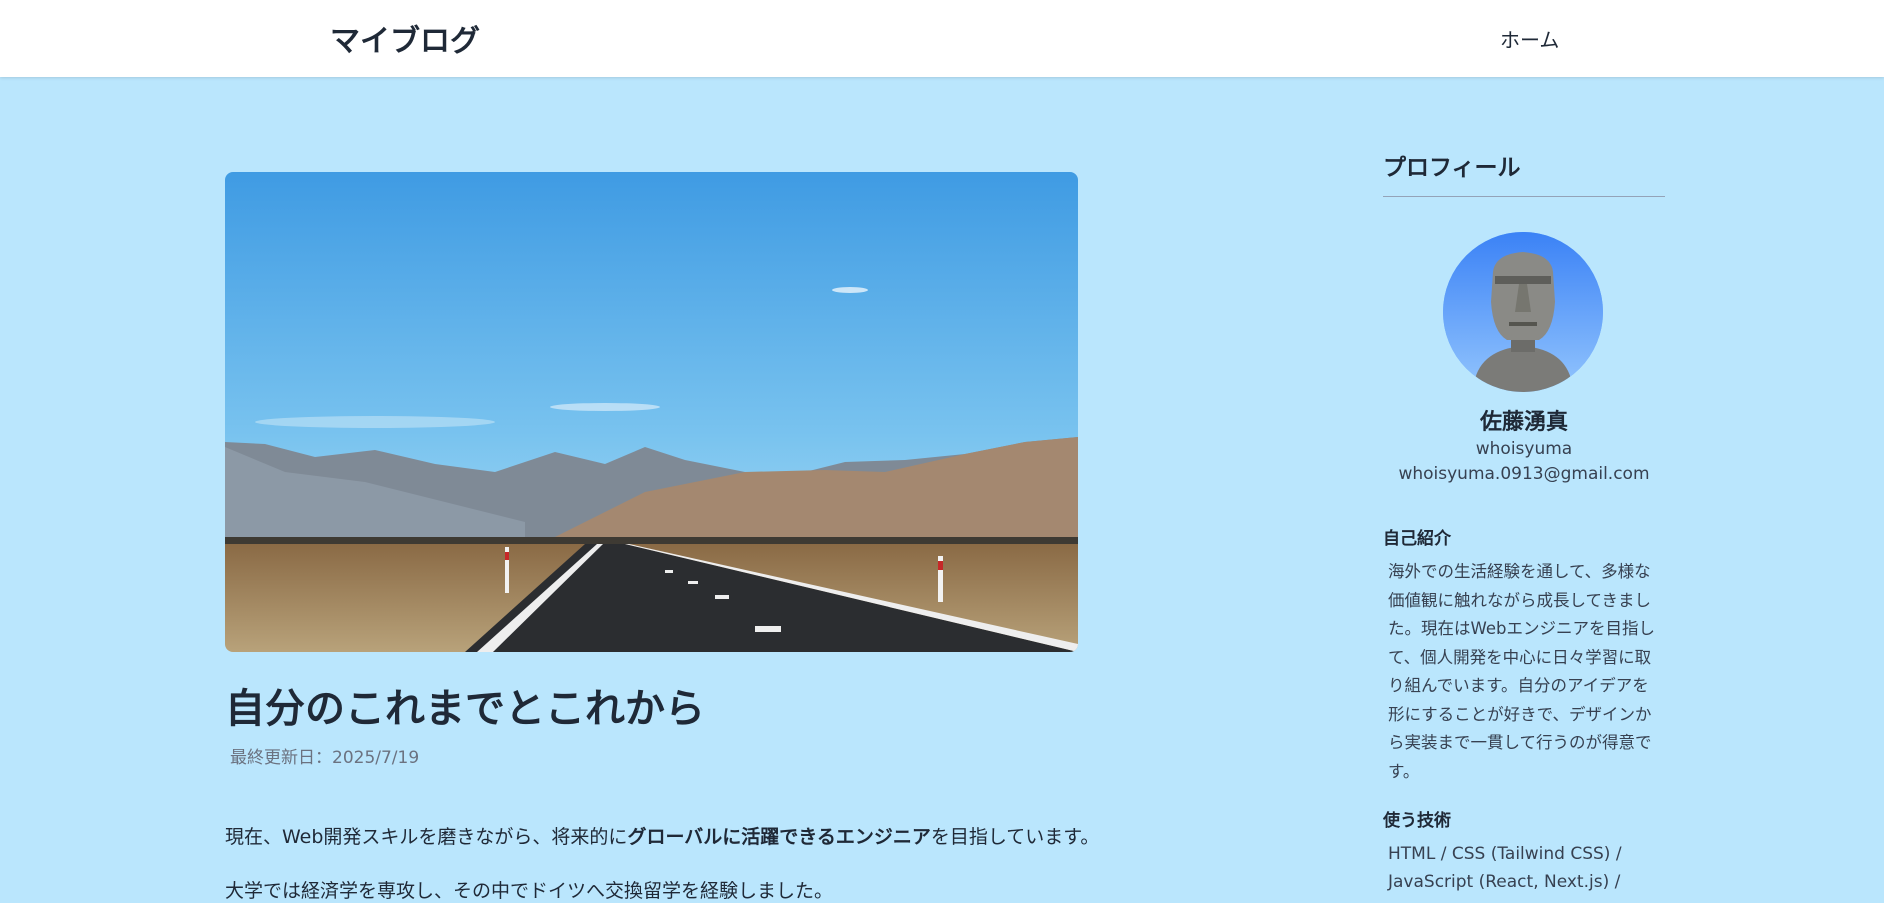 The height and width of the screenshot is (903, 1884). I want to click on post-paragraph-2: 大学では経済学を専攻し、その中でドイツへ交換留学を経験しました。, so click(529, 891).